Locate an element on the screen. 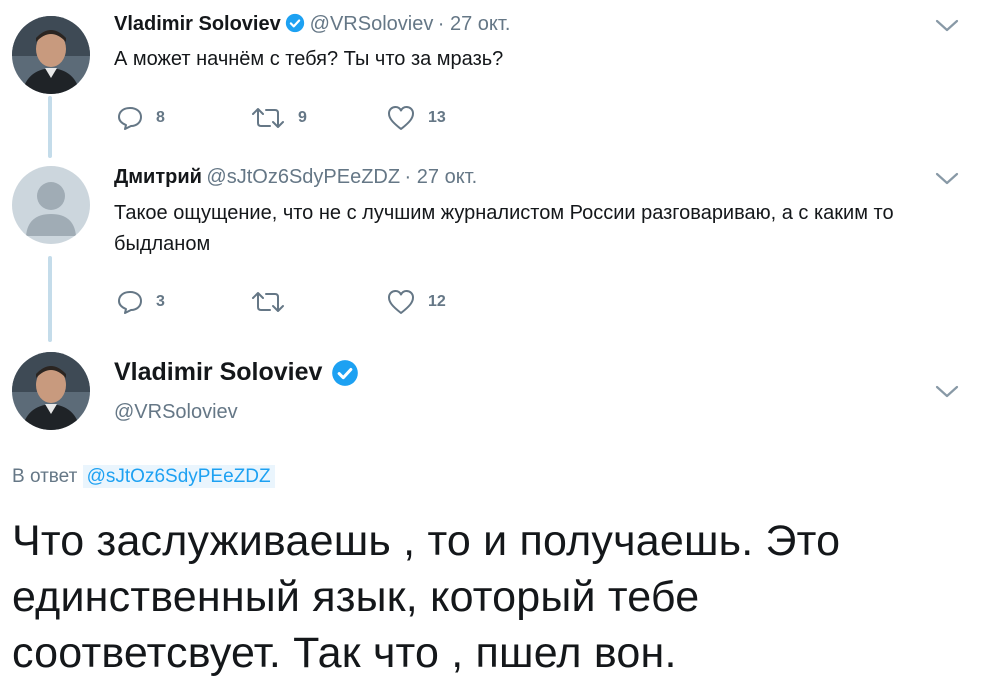  like-button: 13 is located at coordinates (416, 118).